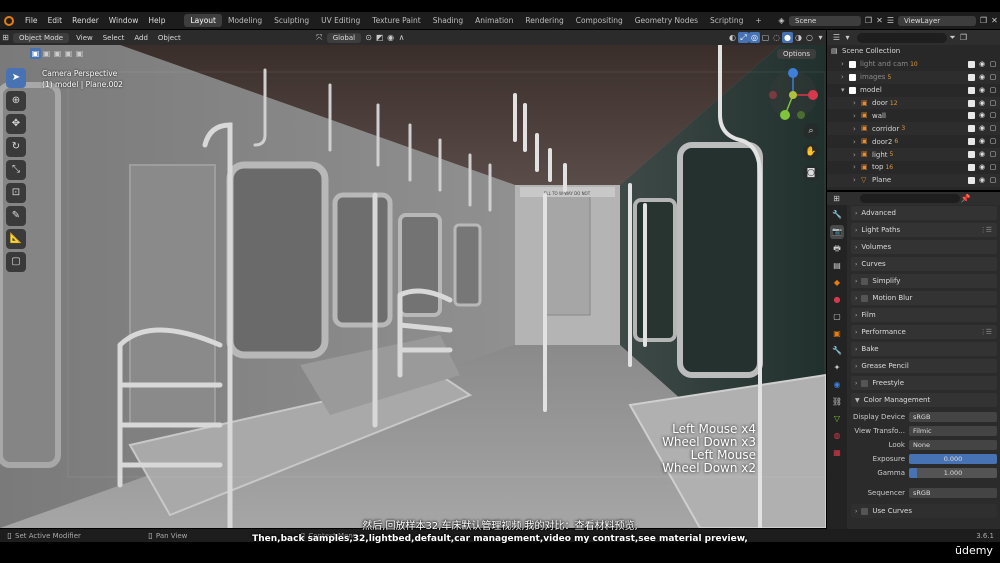 The height and width of the screenshot is (563, 1000). Describe the element at coordinates (344, 37) in the screenshot. I see `transform-orientation-selector: Global` at that location.